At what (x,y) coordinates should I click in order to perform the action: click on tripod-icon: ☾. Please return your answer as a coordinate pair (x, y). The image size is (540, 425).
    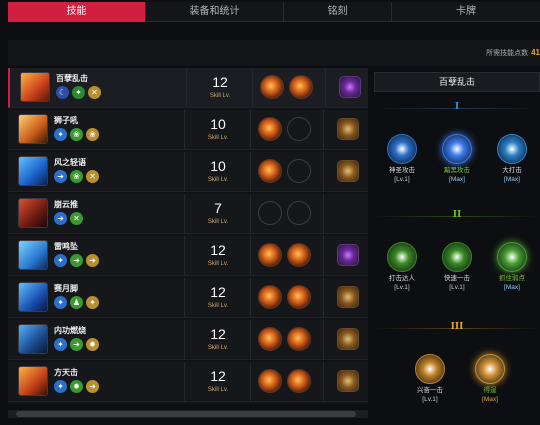
    Looking at the image, I should click on (62, 92).